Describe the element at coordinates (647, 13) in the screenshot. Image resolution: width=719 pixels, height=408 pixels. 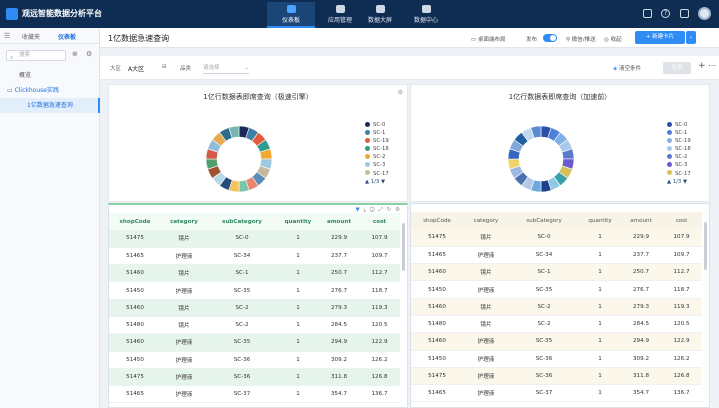
I see `window-icon` at that location.